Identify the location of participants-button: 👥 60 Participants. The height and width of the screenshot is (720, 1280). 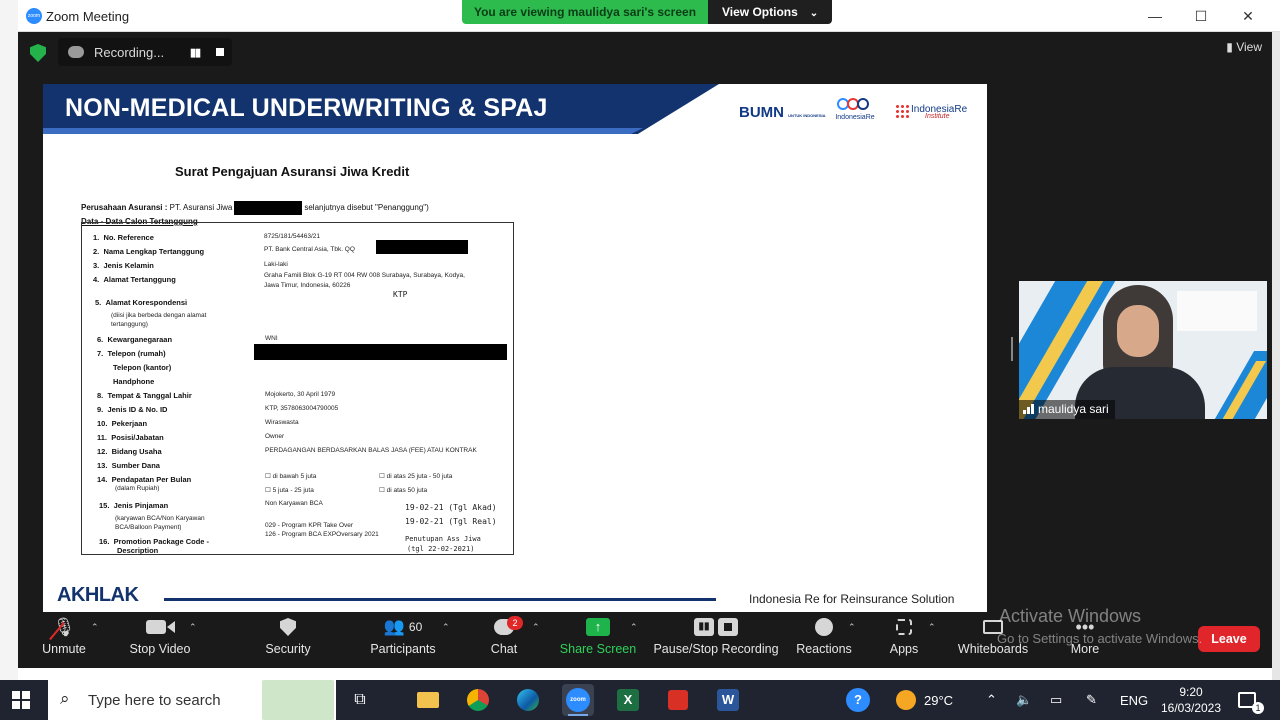
(403, 640).